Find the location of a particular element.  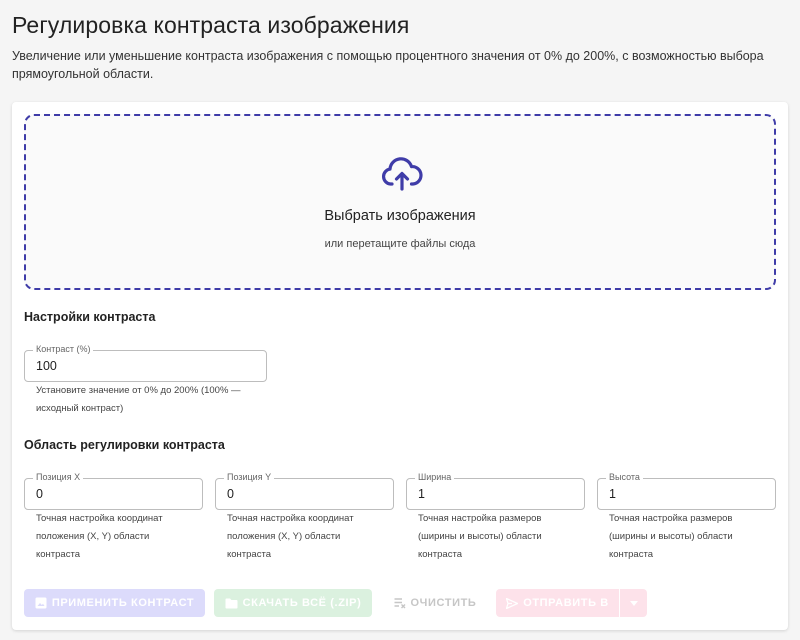

page-title: Регулировка контраста изображения is located at coordinates (211, 25).